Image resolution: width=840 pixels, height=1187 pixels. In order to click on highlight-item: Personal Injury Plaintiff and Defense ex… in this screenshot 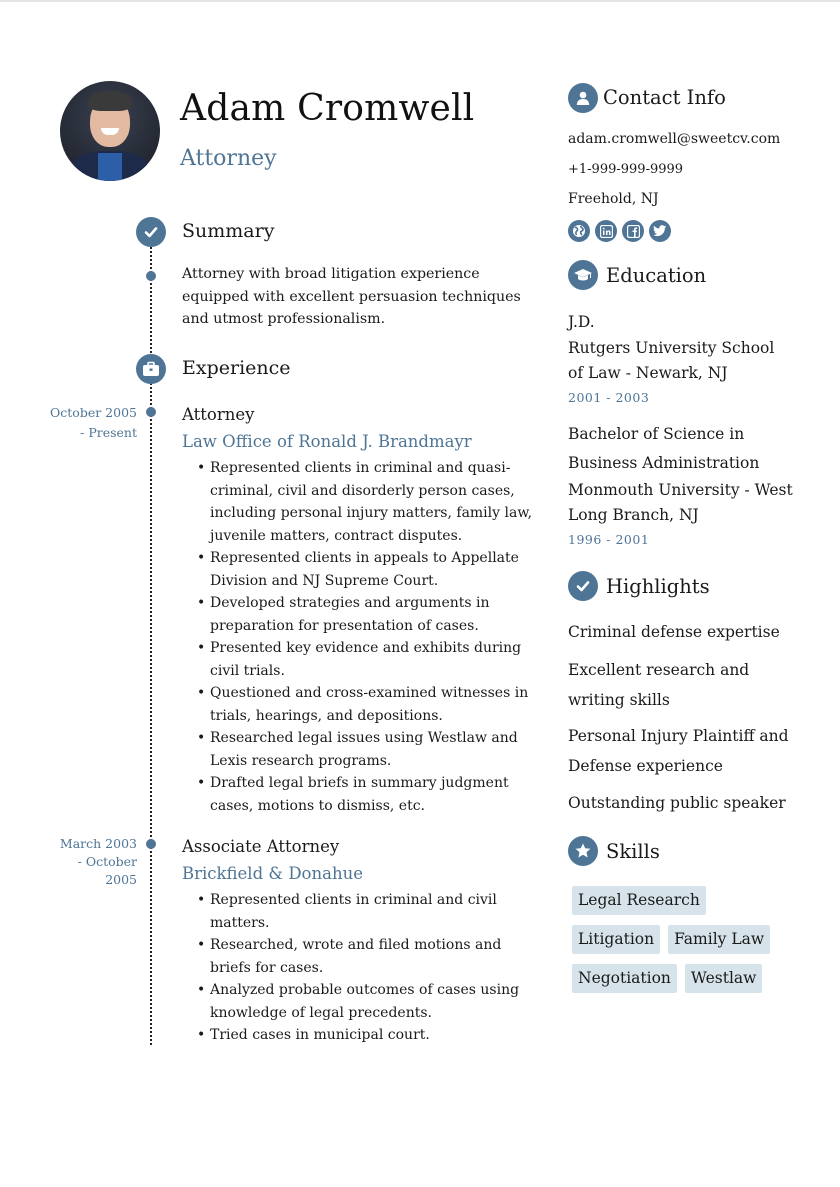, I will do `click(678, 751)`.